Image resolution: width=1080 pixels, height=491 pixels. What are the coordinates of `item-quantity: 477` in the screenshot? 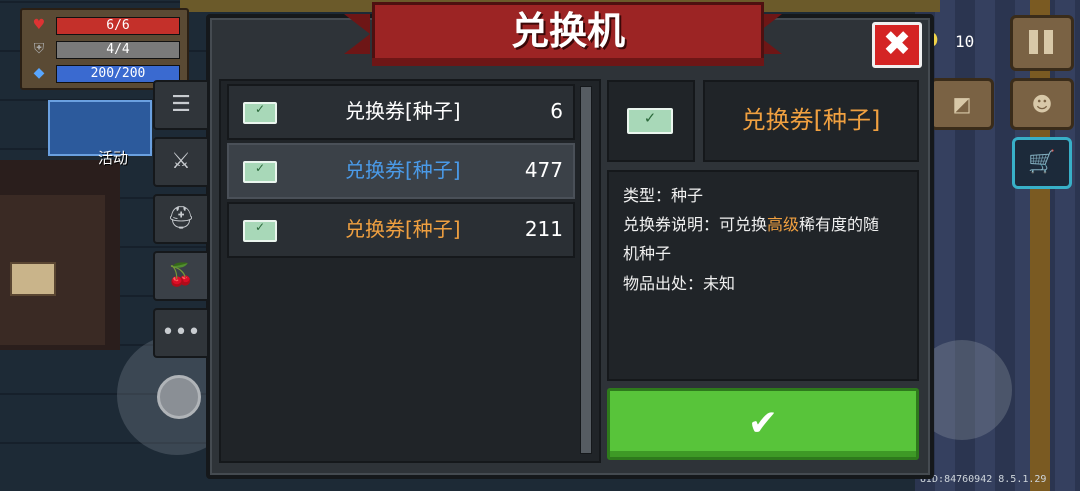 It's located at (543, 170).